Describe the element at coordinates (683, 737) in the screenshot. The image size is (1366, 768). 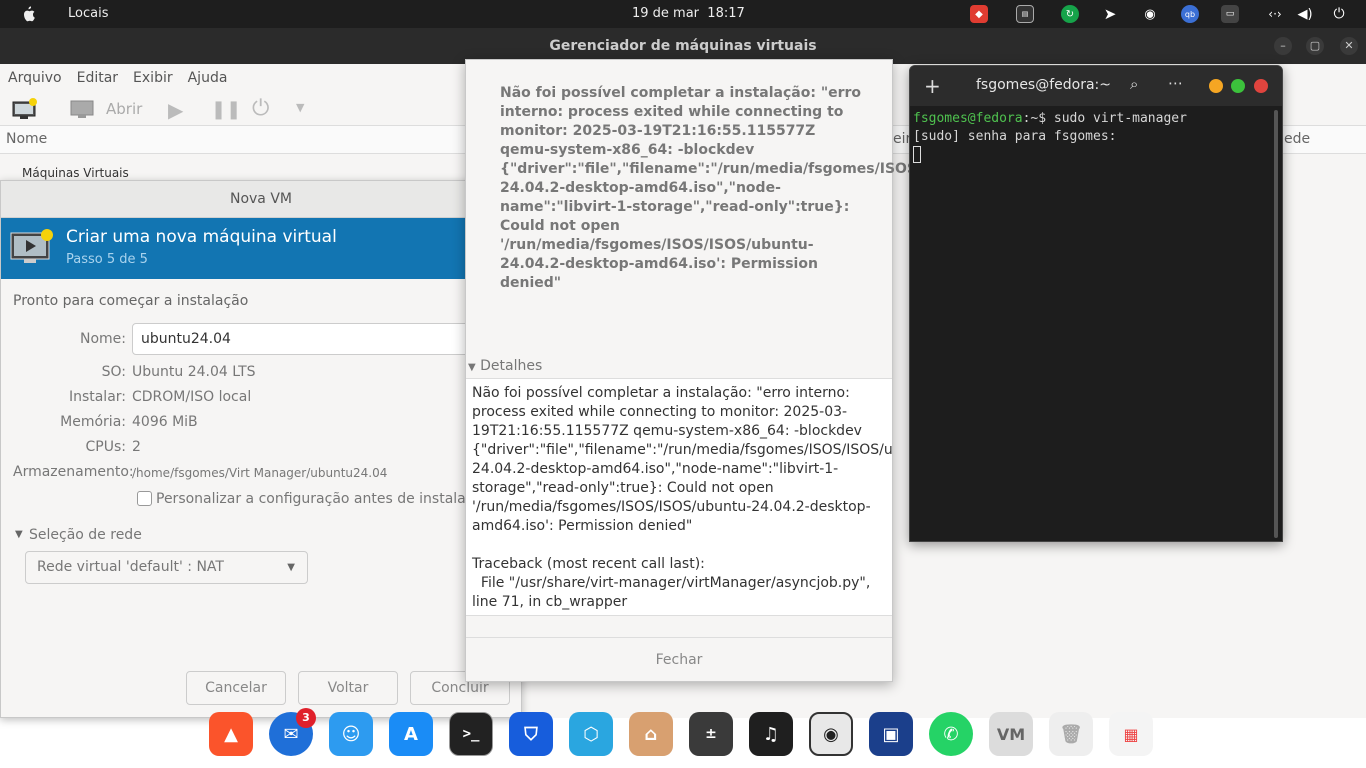
I see `dock: ▲ ✉ 3 ☺ A >_ ⛉ ⬡ ⌂ ± ♫ ◉ ▣ ✆ VM 🗑 ▦` at that location.